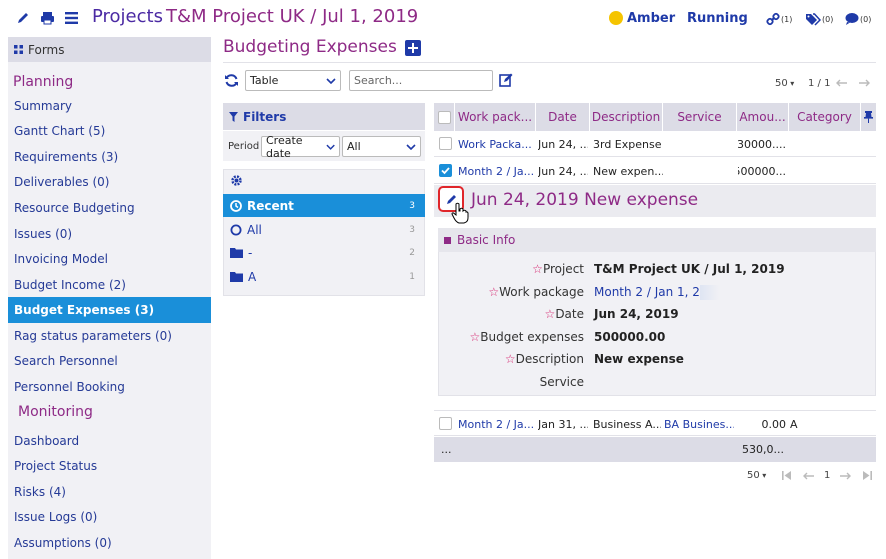 The height and width of the screenshot is (559, 886). I want to click on select-all-header, so click(444, 117).